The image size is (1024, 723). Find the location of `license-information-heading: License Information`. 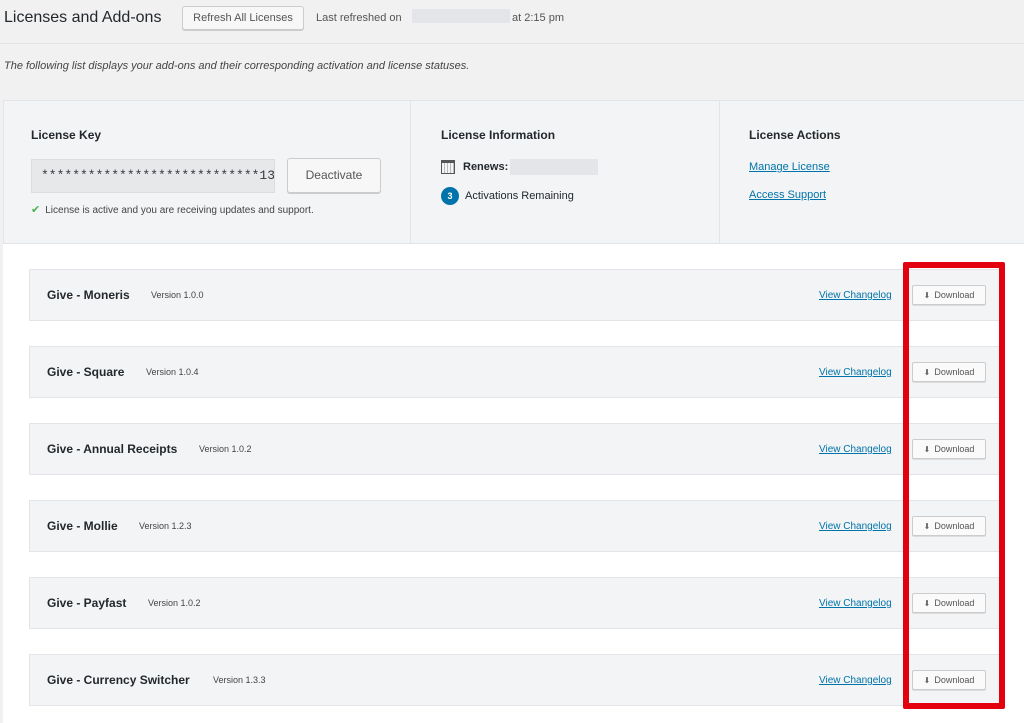

license-information-heading: License Information is located at coordinates (498, 135).